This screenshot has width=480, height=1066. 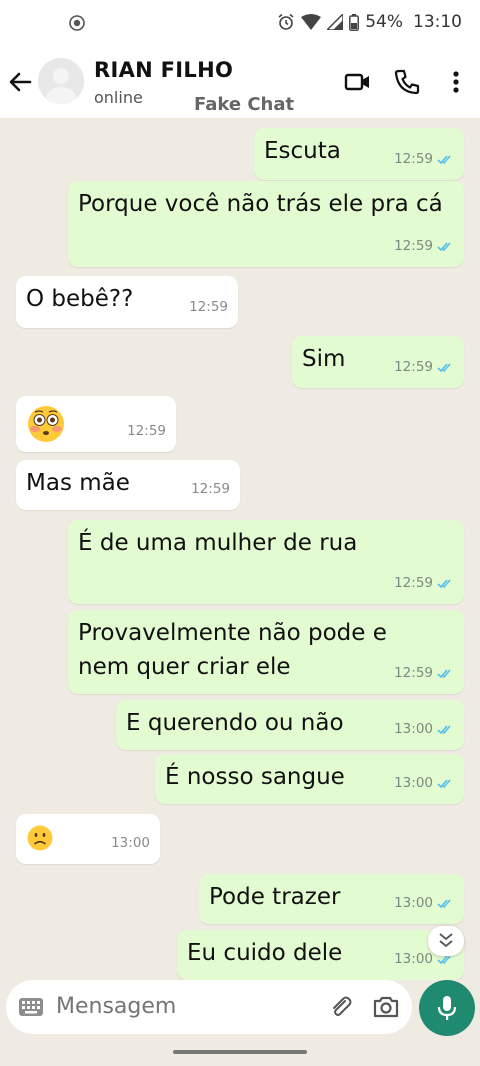 I want to click on message-bubble-incoming: Mas mãe 12:59, so click(x=128, y=485).